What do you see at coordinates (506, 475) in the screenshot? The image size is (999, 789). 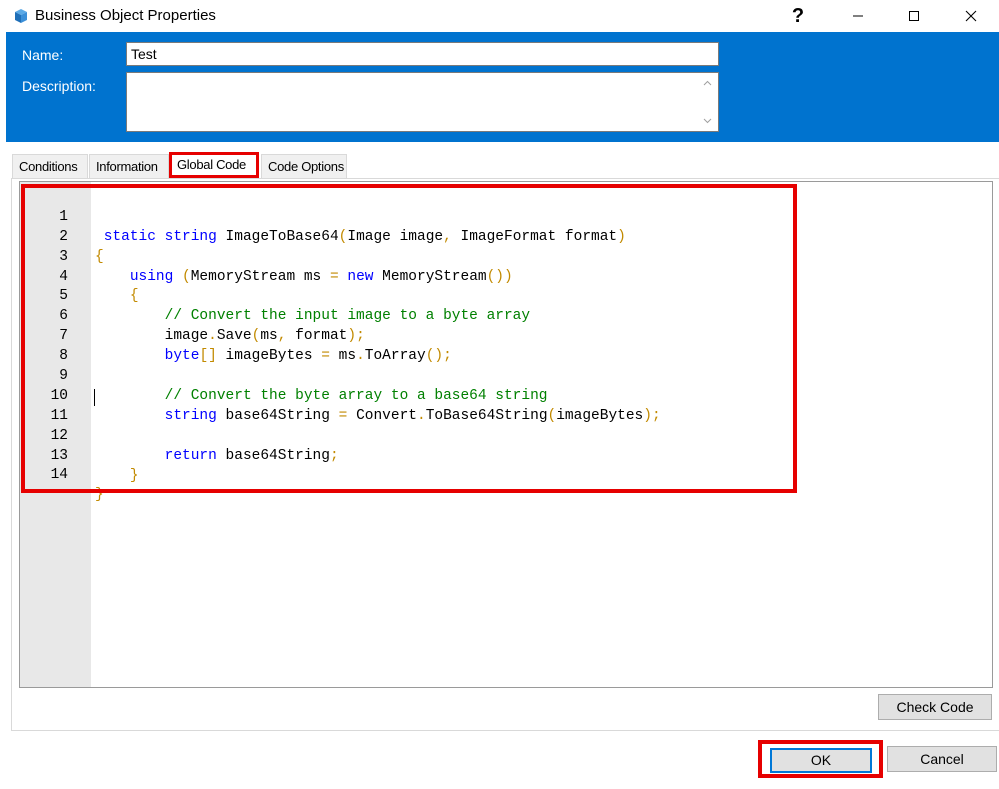 I see `code-line: 14 }` at bounding box center [506, 475].